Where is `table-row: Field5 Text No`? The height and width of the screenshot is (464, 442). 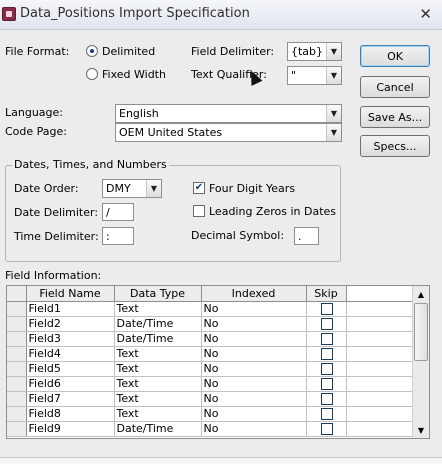 table-row: Field5 Text No is located at coordinates (210, 369).